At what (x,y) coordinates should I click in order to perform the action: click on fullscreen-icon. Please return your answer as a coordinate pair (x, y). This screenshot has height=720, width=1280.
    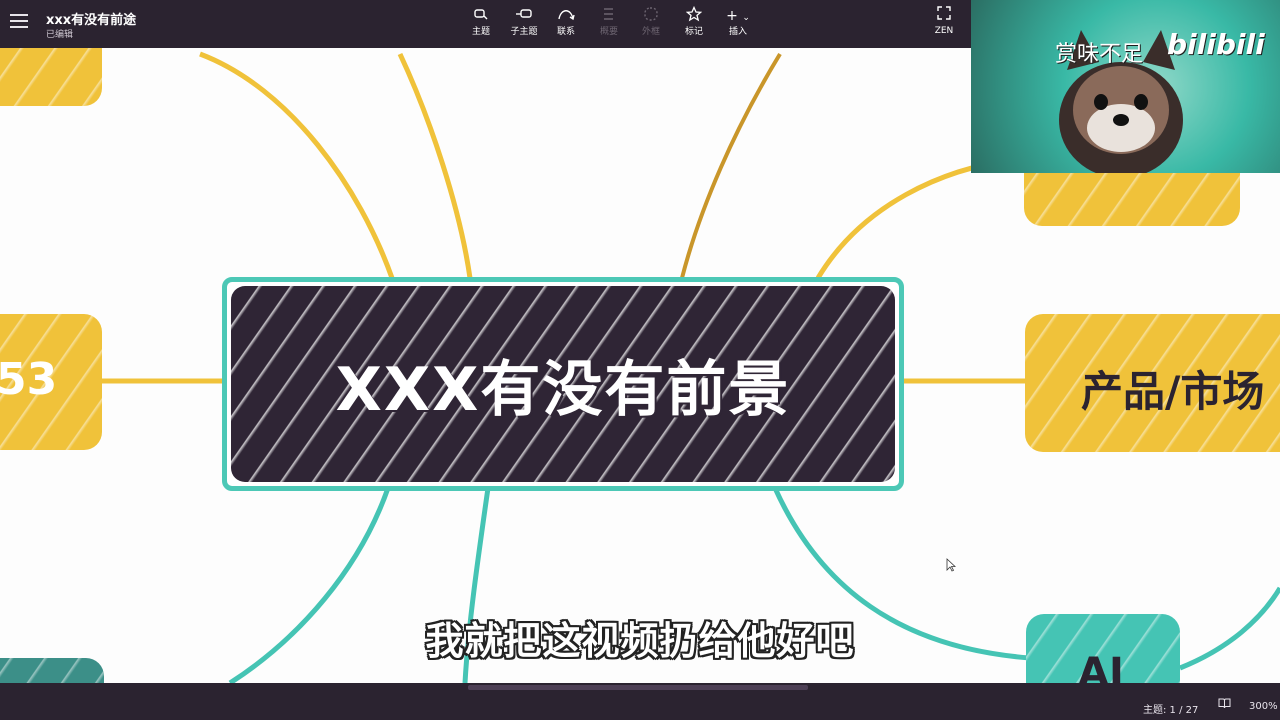
    Looking at the image, I should click on (944, 16).